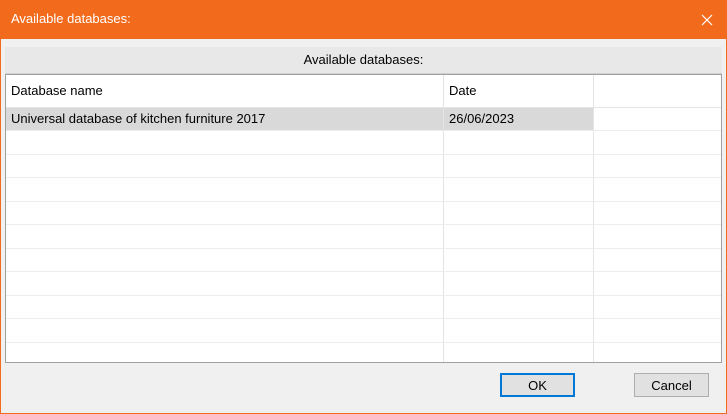 The width and height of the screenshot is (727, 414). Describe the element at coordinates (671, 385) in the screenshot. I see `cancel-button: Cancel` at that location.